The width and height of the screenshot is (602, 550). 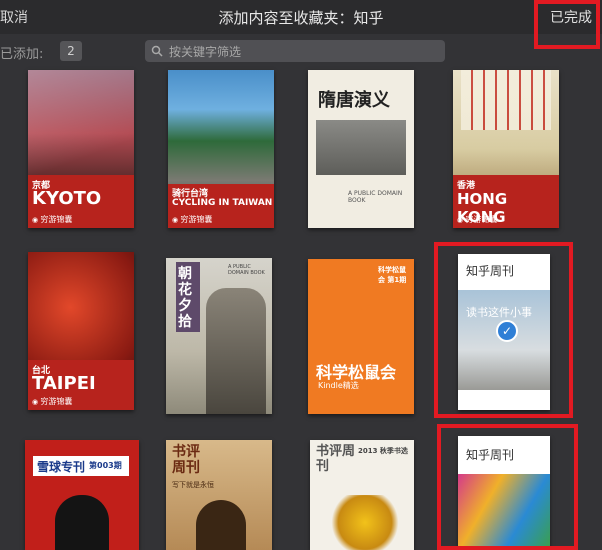 What do you see at coordinates (61, 467) in the screenshot?
I see `book-title: 雪球专刊` at bounding box center [61, 467].